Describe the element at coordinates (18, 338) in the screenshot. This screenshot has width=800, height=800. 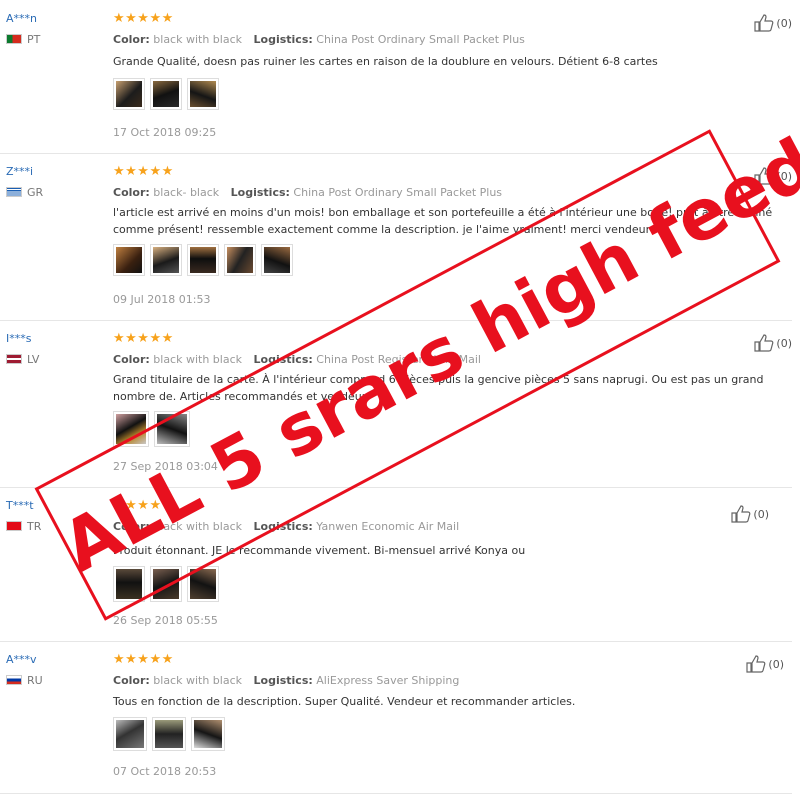
I see `reviewer-name: I***s` at that location.